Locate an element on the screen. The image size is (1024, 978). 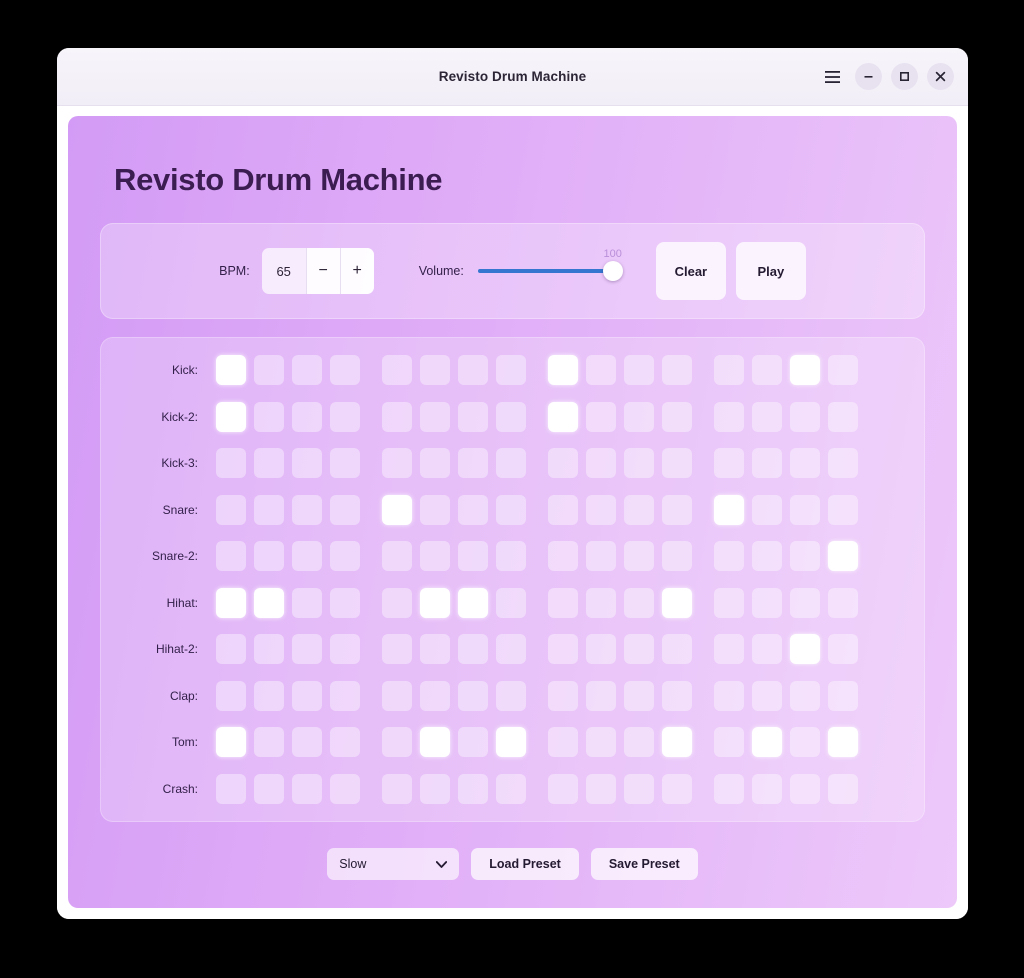
save-preset-button: Save Preset is located at coordinates (644, 864).